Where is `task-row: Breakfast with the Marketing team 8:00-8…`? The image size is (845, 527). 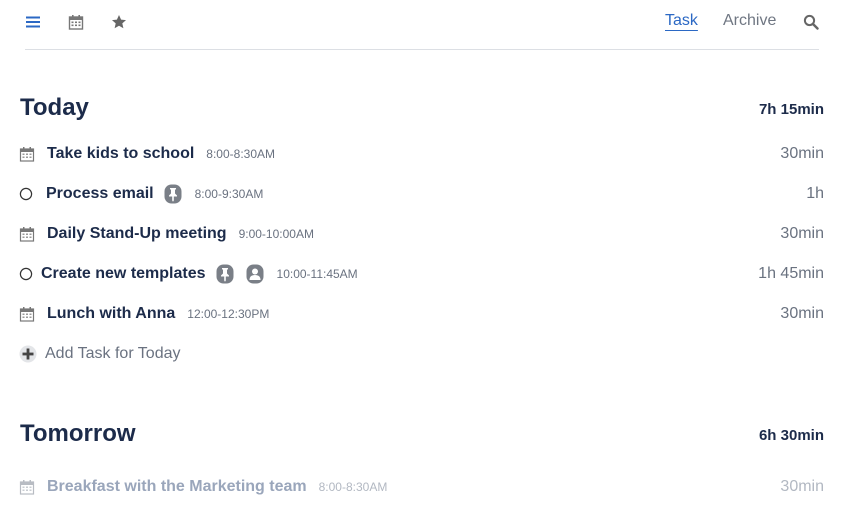
task-row: Breakfast with the Marketing team 8:00-8… is located at coordinates (421, 487).